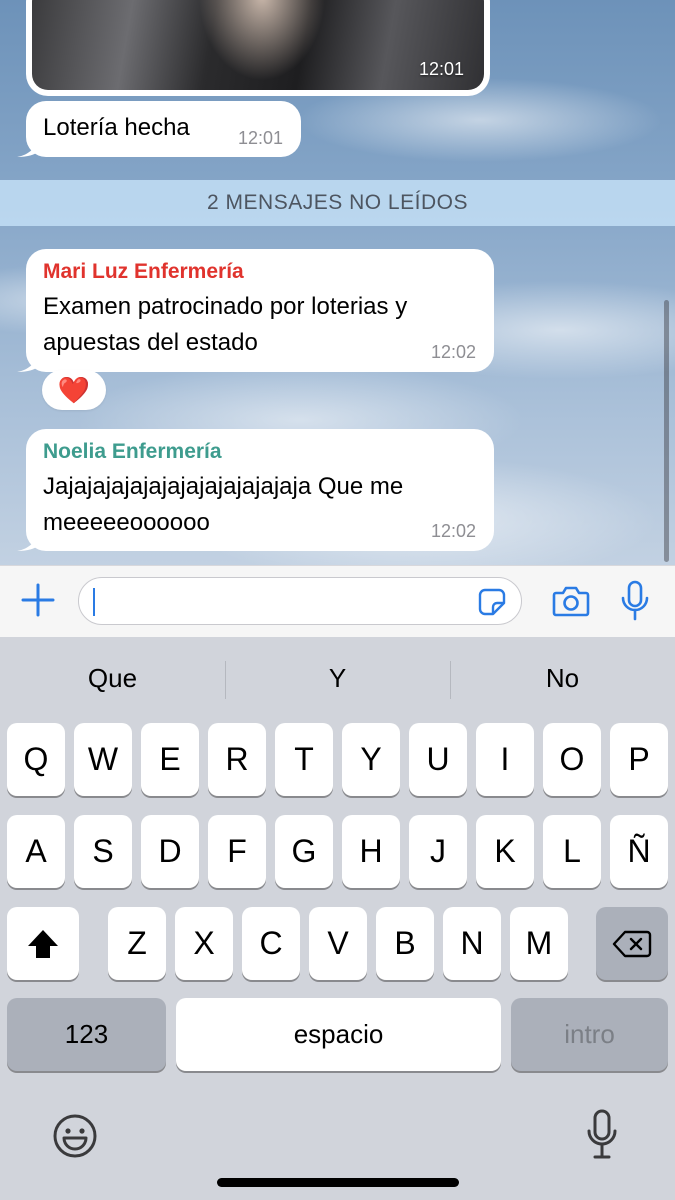  Describe the element at coordinates (132, 452) in the screenshot. I see `sender-name: Noelia Enfermería` at that location.